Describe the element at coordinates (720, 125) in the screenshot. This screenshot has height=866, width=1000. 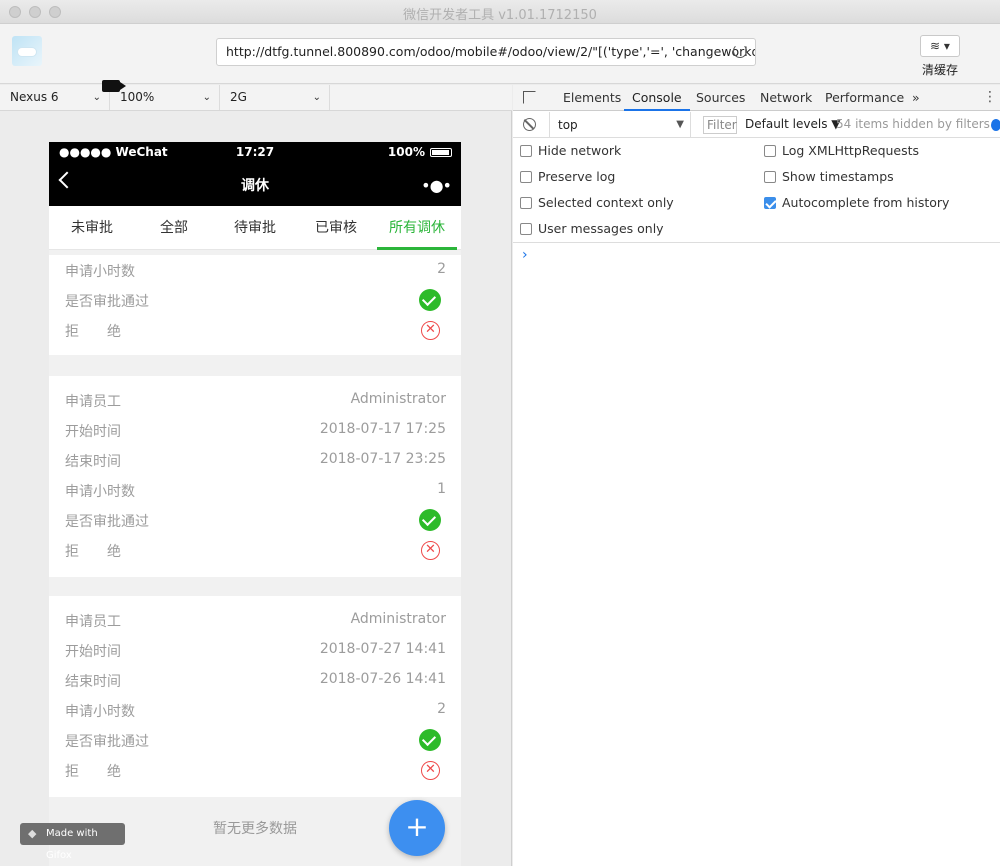
I see `filter-input: Filter` at that location.